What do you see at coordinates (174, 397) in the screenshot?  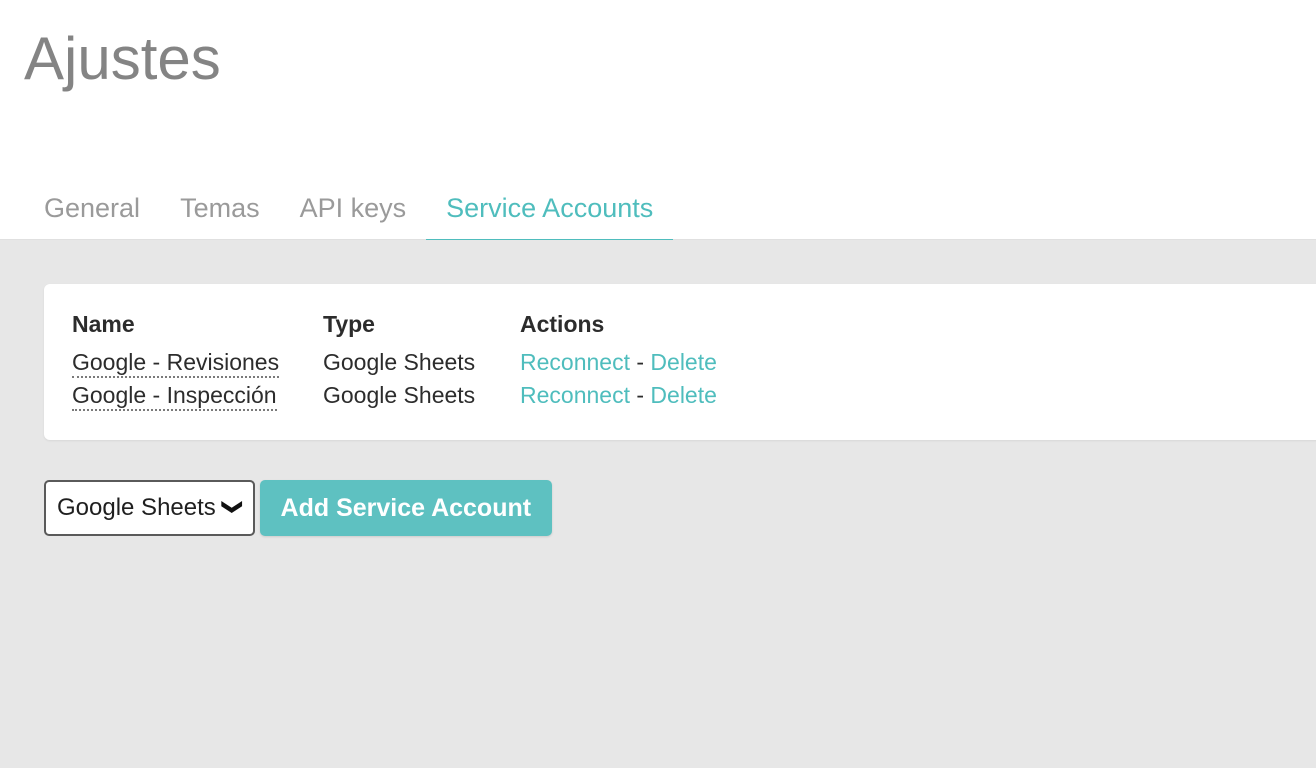 I see `account-name-editable: Google - Inspección` at bounding box center [174, 397].